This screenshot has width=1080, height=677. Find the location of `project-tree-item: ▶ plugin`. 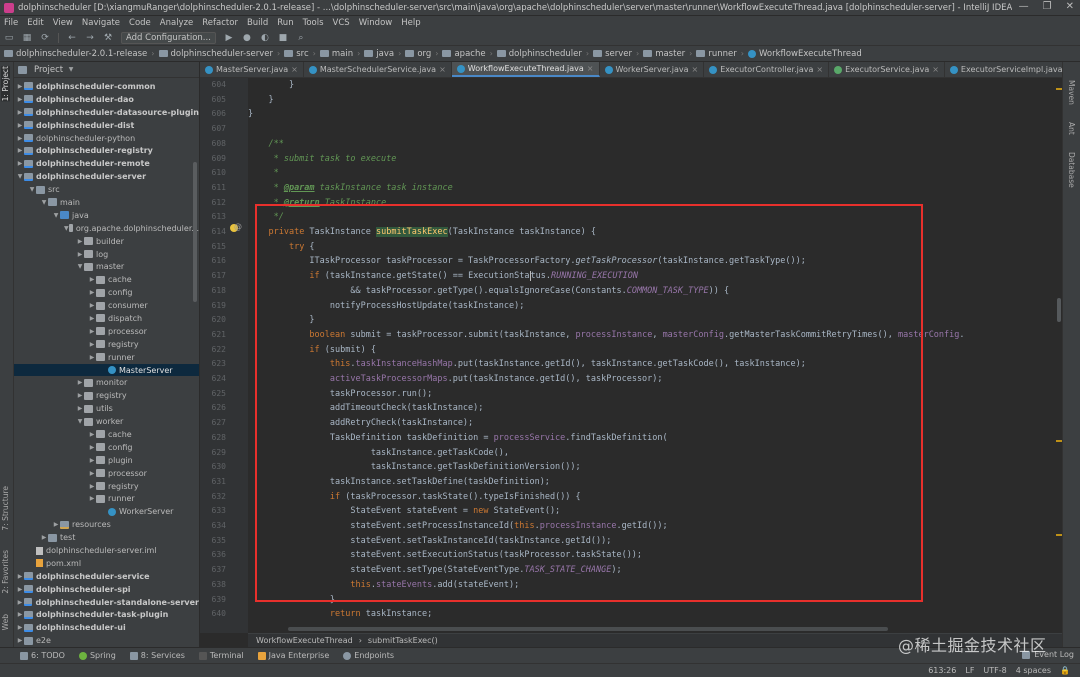

project-tree-item: ▶ plugin is located at coordinates (106, 460).